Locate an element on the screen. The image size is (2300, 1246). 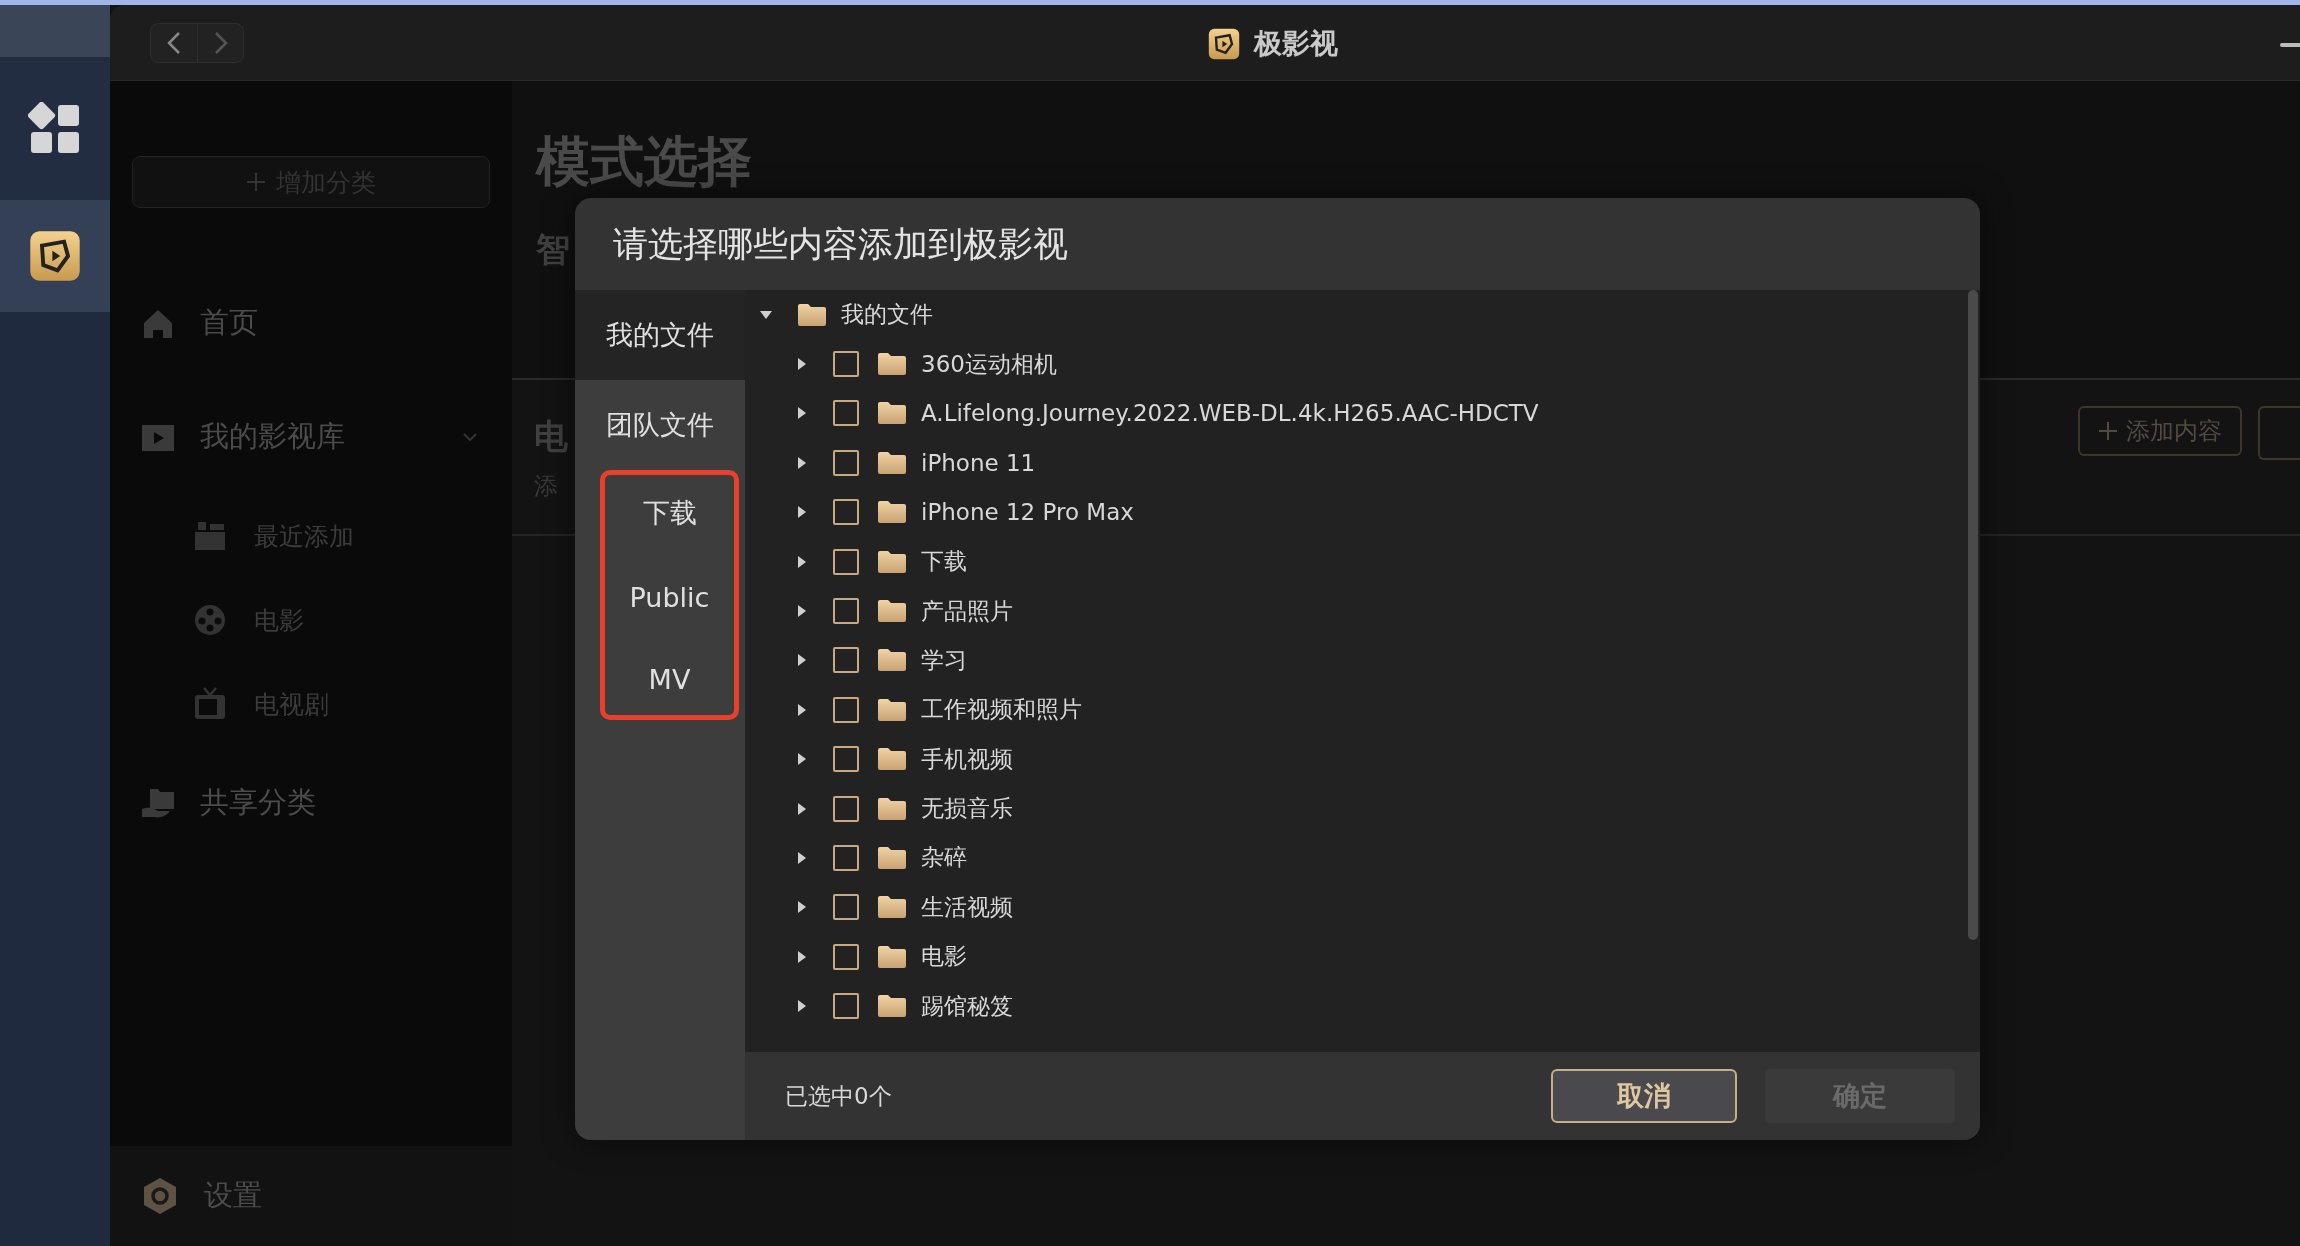
cancel-button: 取消 is located at coordinates (1644, 1096).